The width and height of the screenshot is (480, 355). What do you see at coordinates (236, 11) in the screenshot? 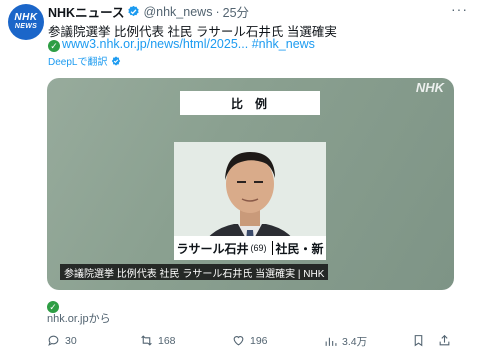
I see `timestamp: 25分` at bounding box center [236, 11].